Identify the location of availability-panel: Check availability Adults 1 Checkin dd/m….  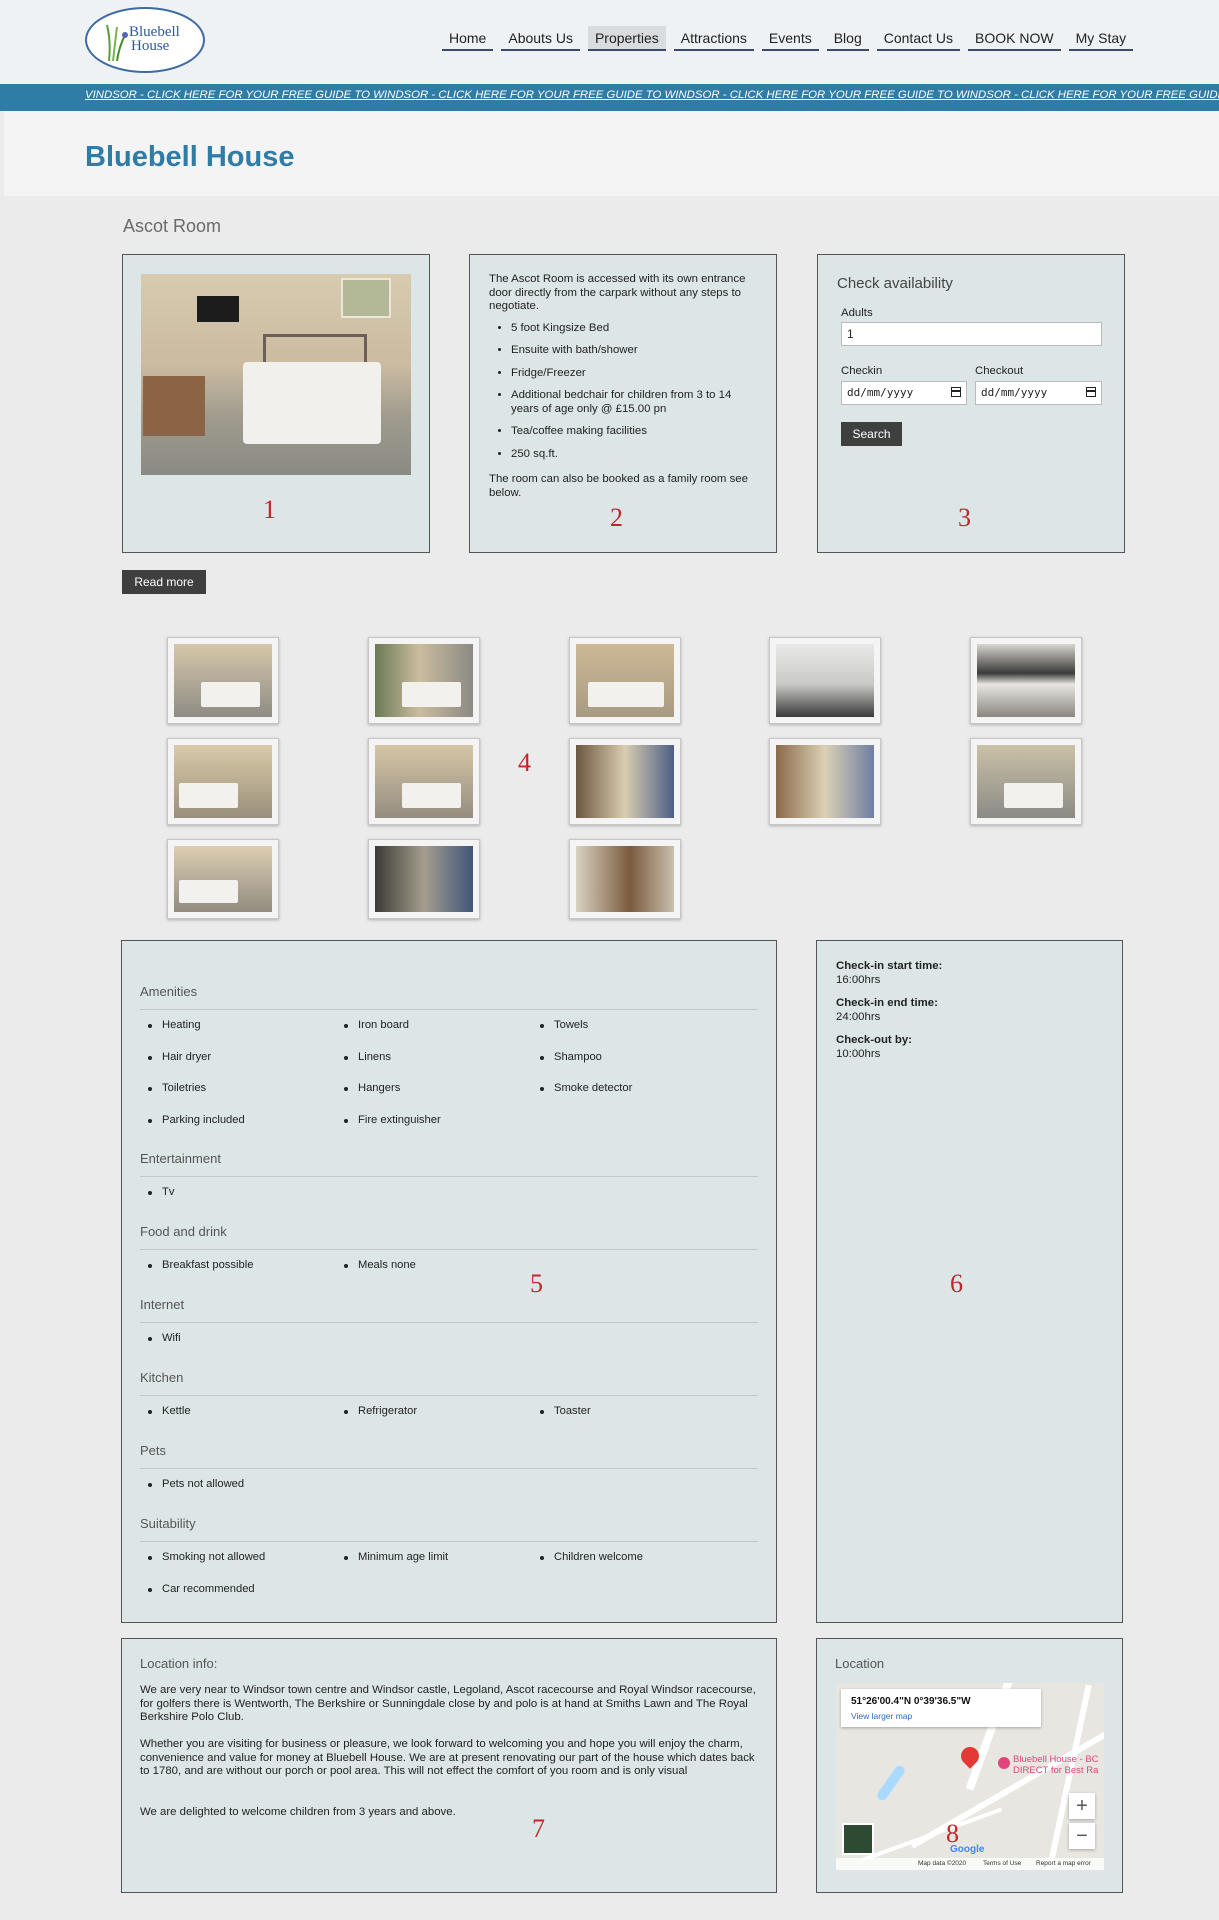
(971, 403).